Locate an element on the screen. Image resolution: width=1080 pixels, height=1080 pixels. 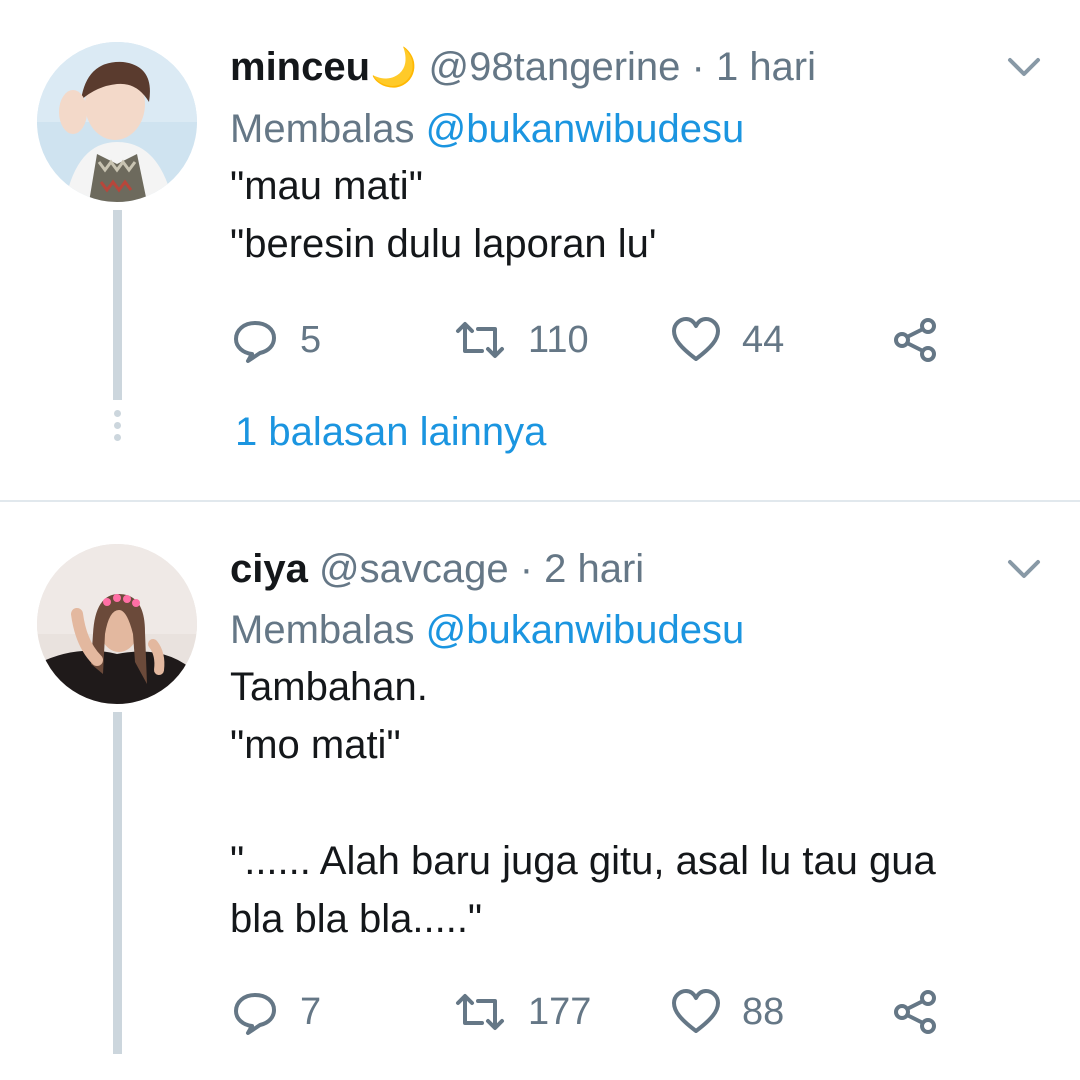
reply-count: 5 is located at coordinates (311, 339).